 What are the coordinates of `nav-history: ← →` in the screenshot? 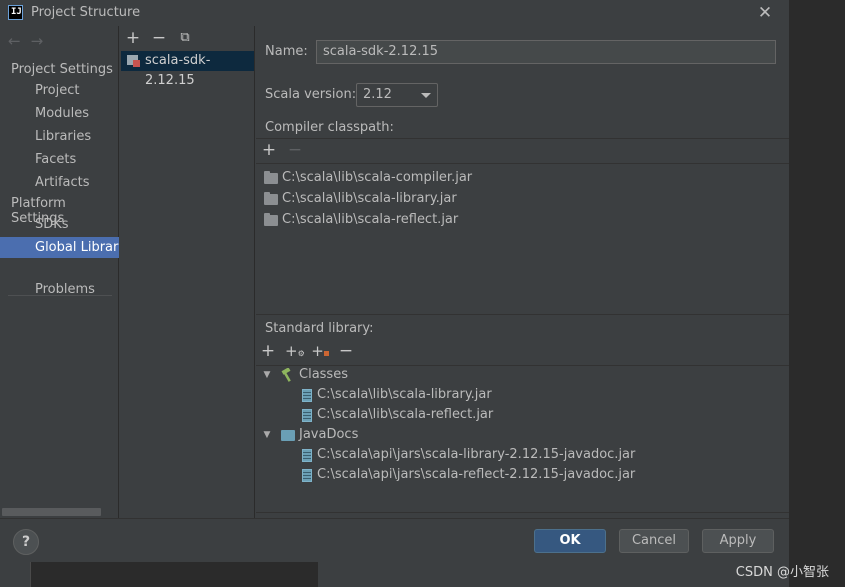 It's located at (30, 41).